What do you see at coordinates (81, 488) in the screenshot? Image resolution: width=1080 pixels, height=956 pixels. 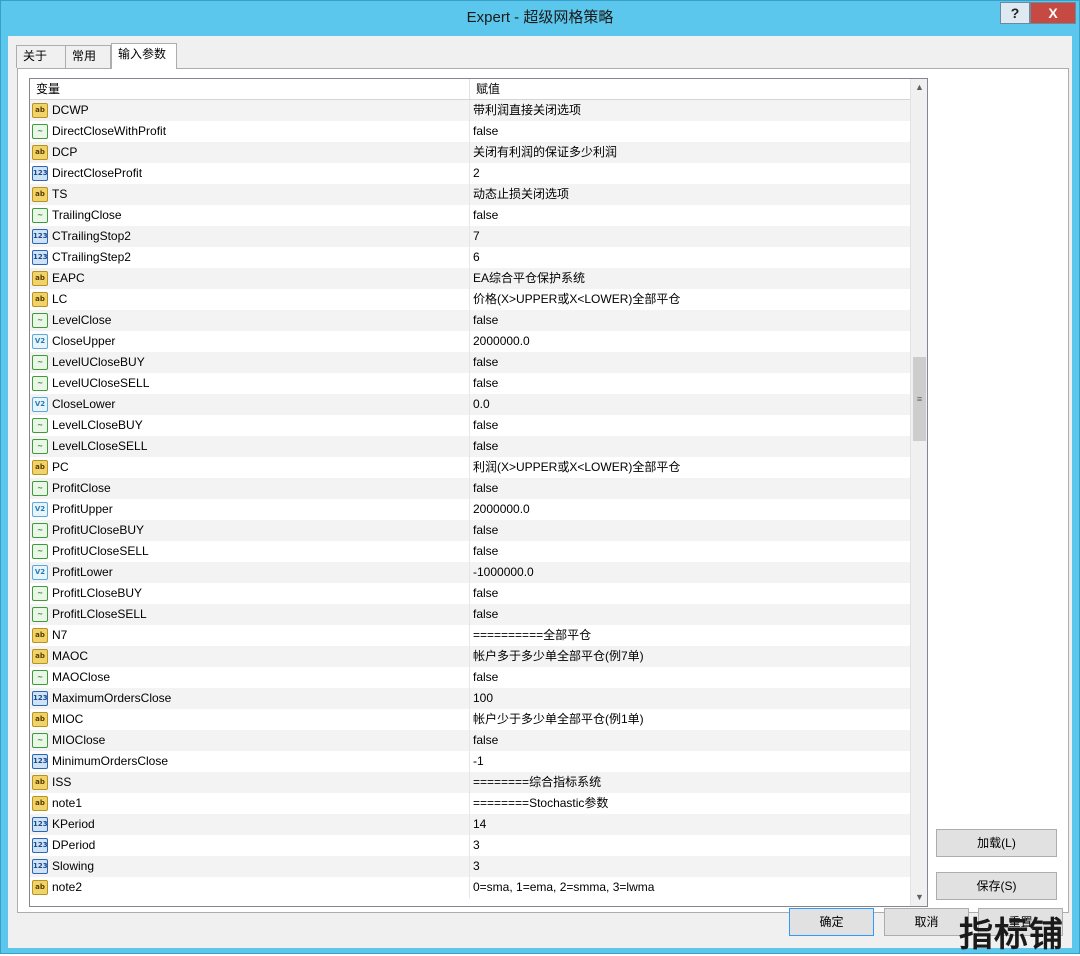 I see `param-name: ProfitClose` at bounding box center [81, 488].